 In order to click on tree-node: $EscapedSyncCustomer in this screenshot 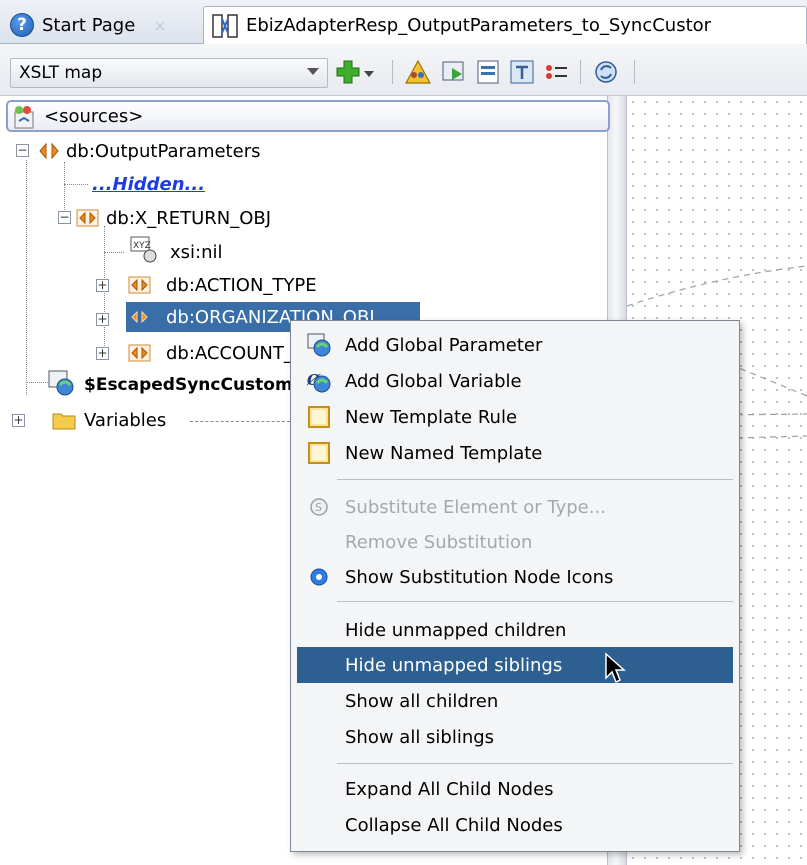, I will do `click(187, 385)`.